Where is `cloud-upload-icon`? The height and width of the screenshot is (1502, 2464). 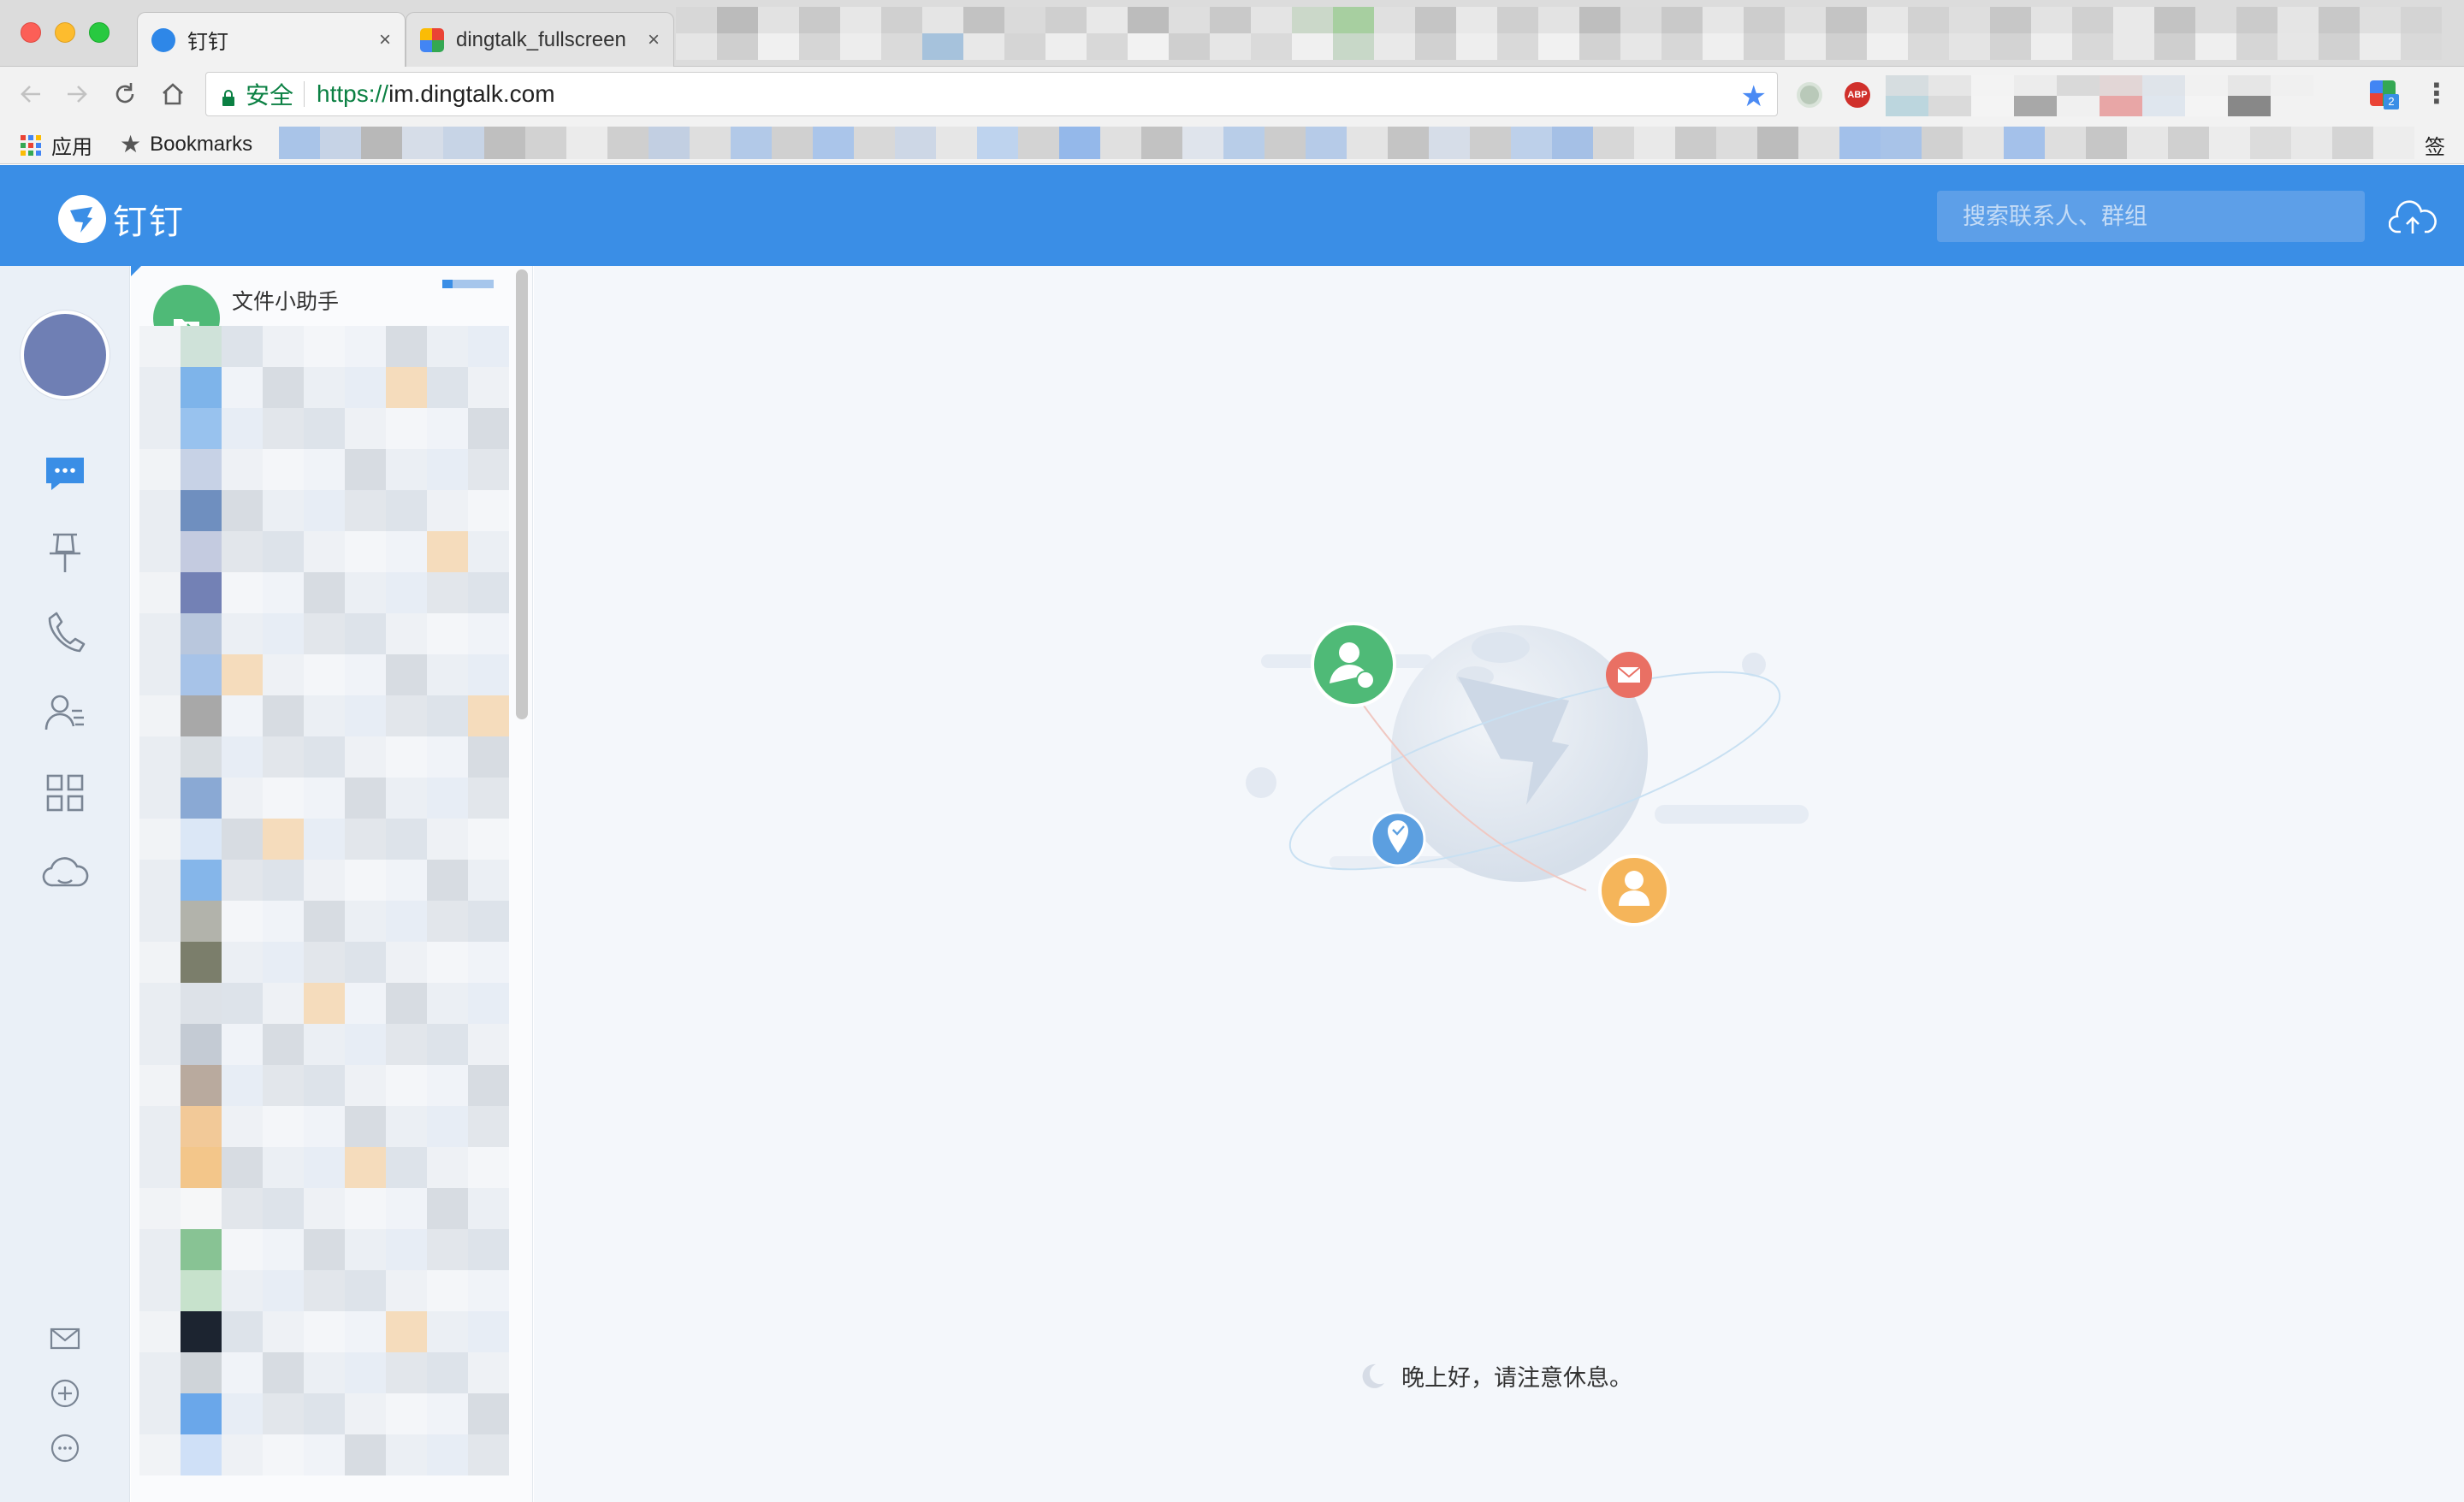
cloud-upload-icon is located at coordinates (2413, 218).